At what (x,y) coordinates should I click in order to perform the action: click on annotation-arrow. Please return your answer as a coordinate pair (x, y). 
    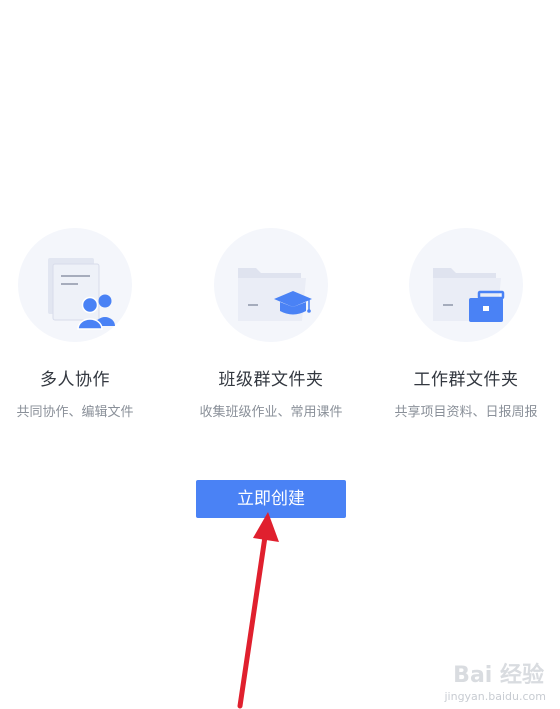
    Looking at the image, I should click on (258, 610).